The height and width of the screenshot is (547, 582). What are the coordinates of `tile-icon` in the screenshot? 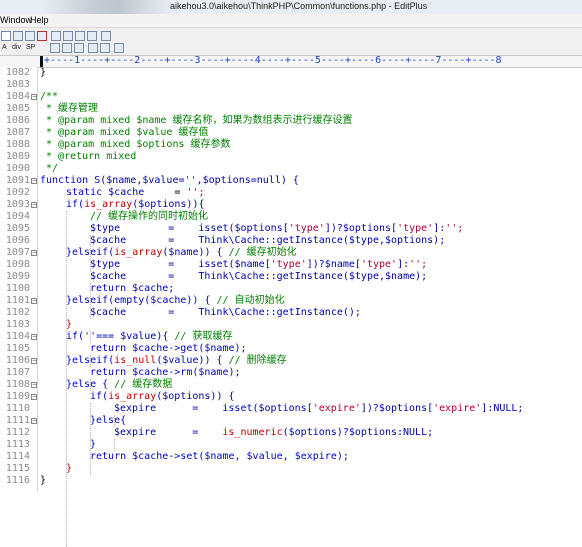 It's located at (105, 48).